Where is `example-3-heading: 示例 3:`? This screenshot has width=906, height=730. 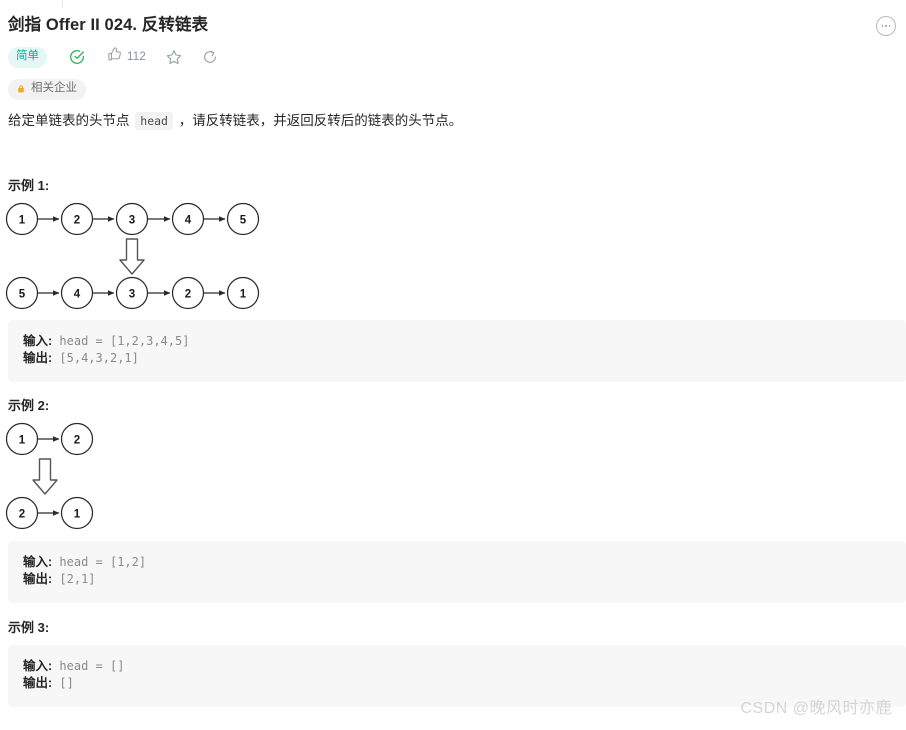
example-3-heading: 示例 3: is located at coordinates (29, 627).